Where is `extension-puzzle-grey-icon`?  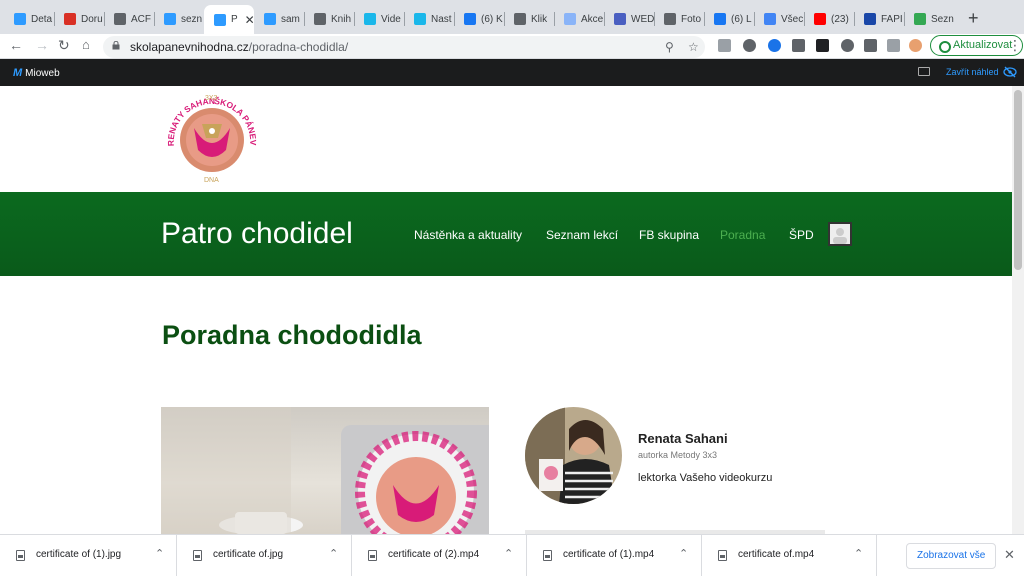
extension-puzzle-grey-icon is located at coordinates (724, 45).